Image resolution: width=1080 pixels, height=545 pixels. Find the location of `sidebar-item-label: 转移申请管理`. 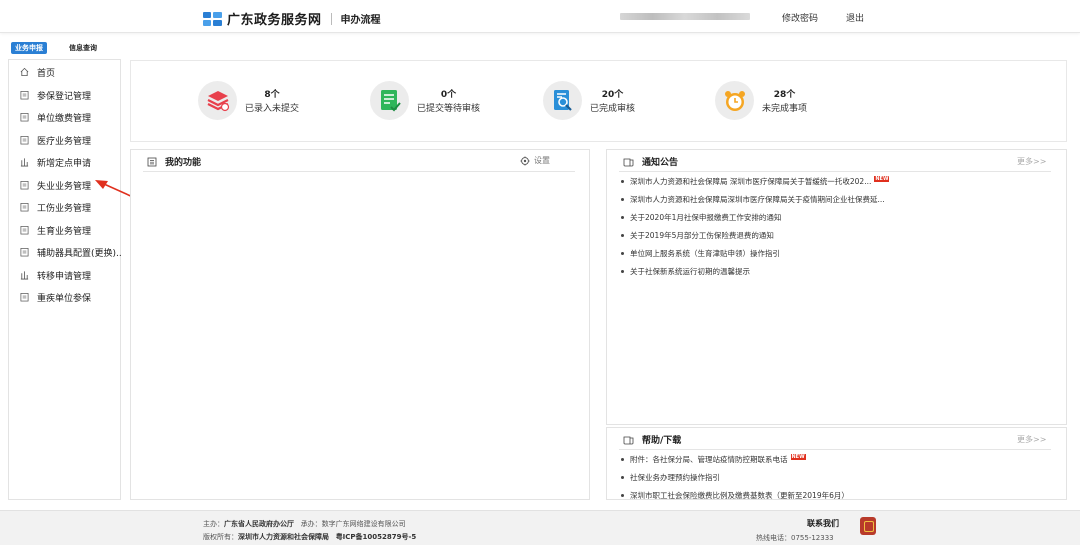

sidebar-item-label: 转移申请管理 is located at coordinates (64, 276).